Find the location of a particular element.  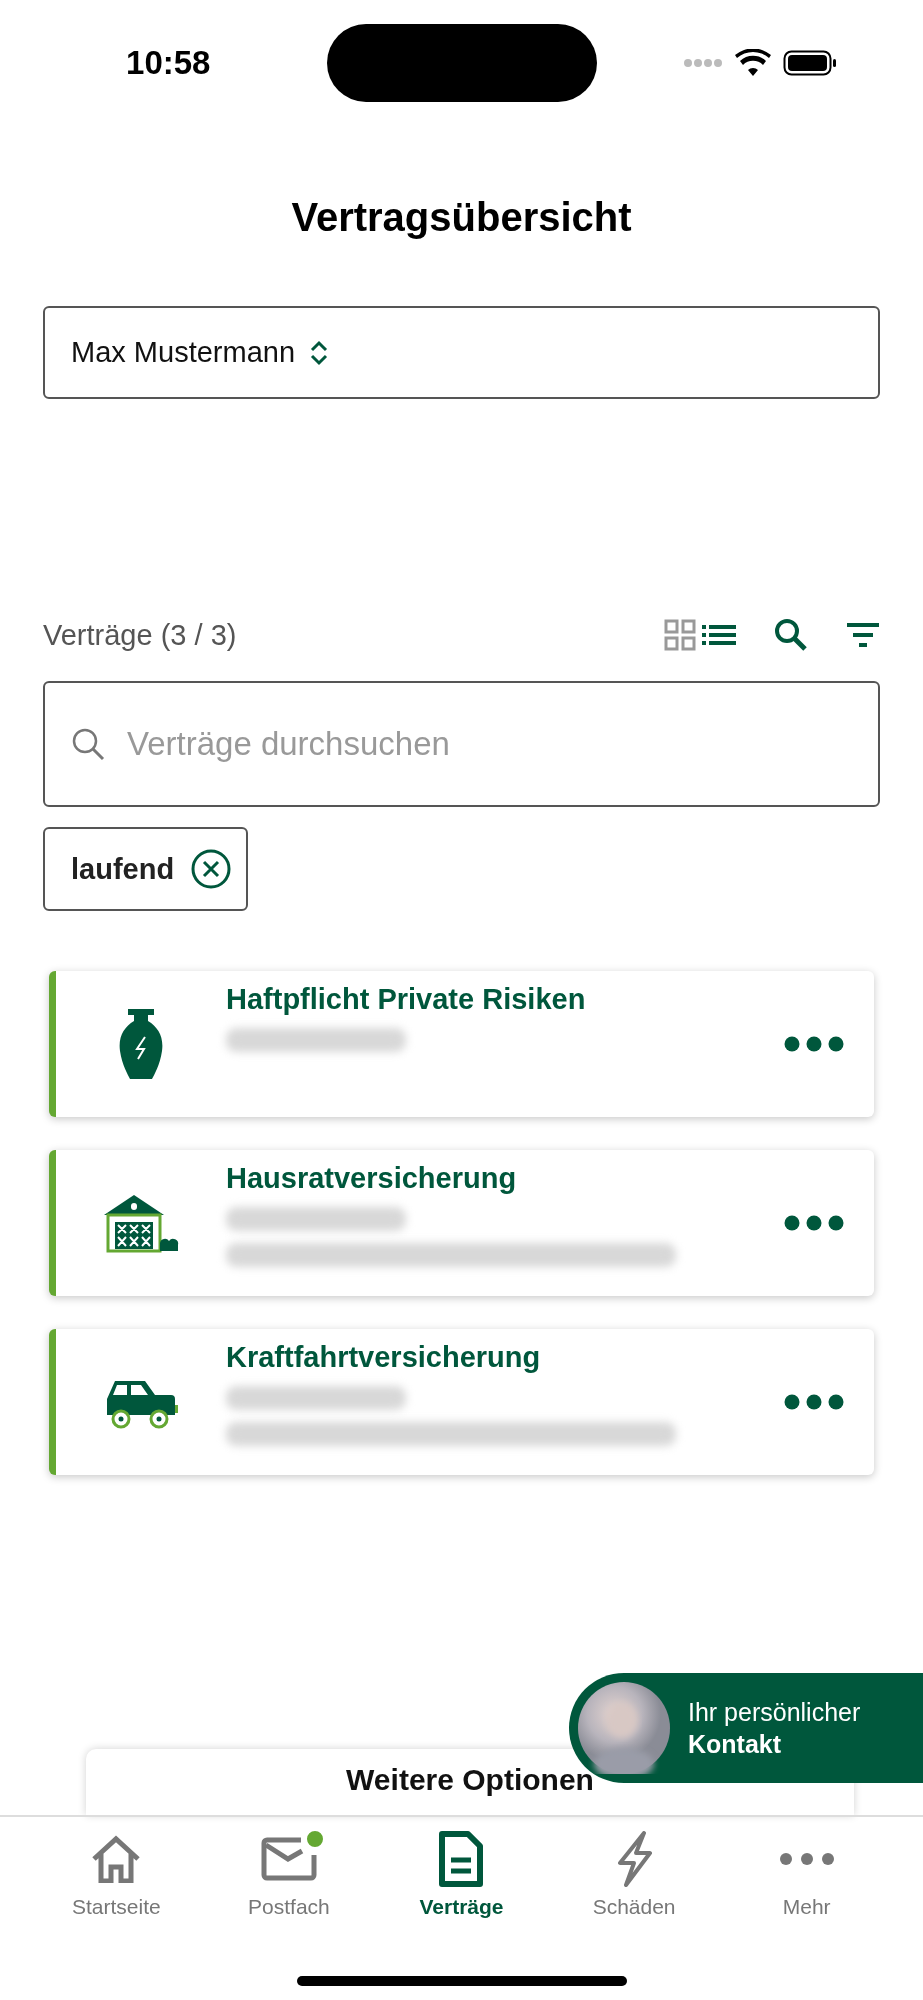

wifi-icon is located at coordinates (752, 62).